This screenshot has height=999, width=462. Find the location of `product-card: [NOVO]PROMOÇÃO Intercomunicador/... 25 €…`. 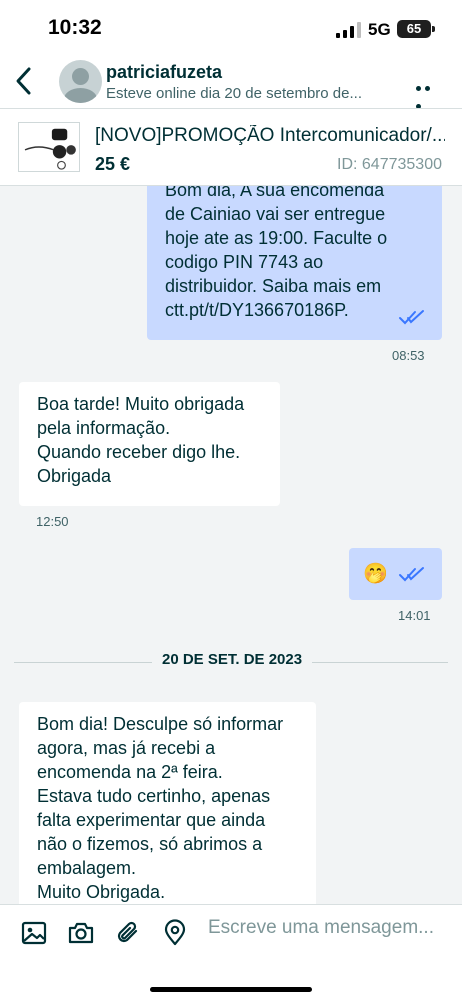

product-card: [NOVO]PROMOÇÃO Intercomunicador/... 25 €… is located at coordinates (231, 147).